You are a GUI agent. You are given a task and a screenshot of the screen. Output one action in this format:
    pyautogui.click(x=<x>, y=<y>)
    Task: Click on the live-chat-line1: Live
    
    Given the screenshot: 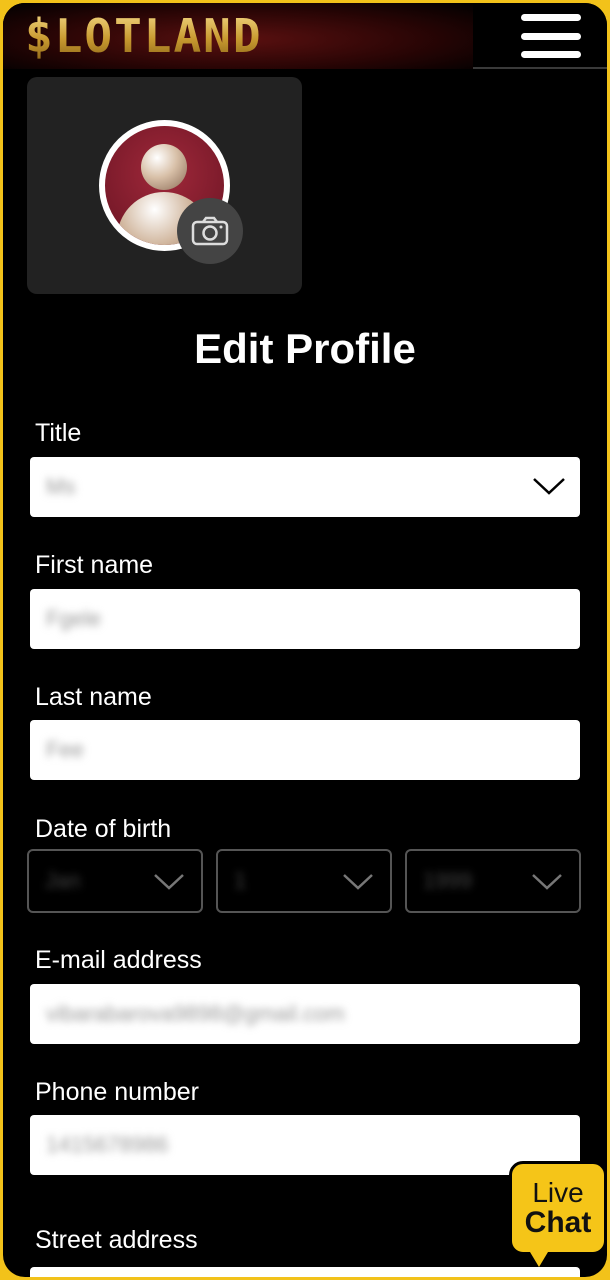 What is the action you would take?
    pyautogui.click(x=558, y=1192)
    